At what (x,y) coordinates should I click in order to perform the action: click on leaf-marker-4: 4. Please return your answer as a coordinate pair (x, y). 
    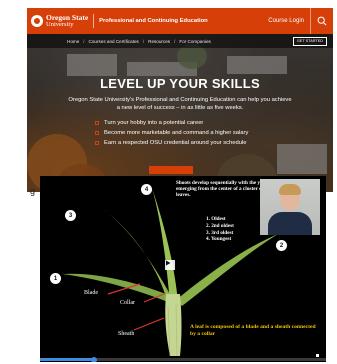
    Looking at the image, I should click on (146, 189).